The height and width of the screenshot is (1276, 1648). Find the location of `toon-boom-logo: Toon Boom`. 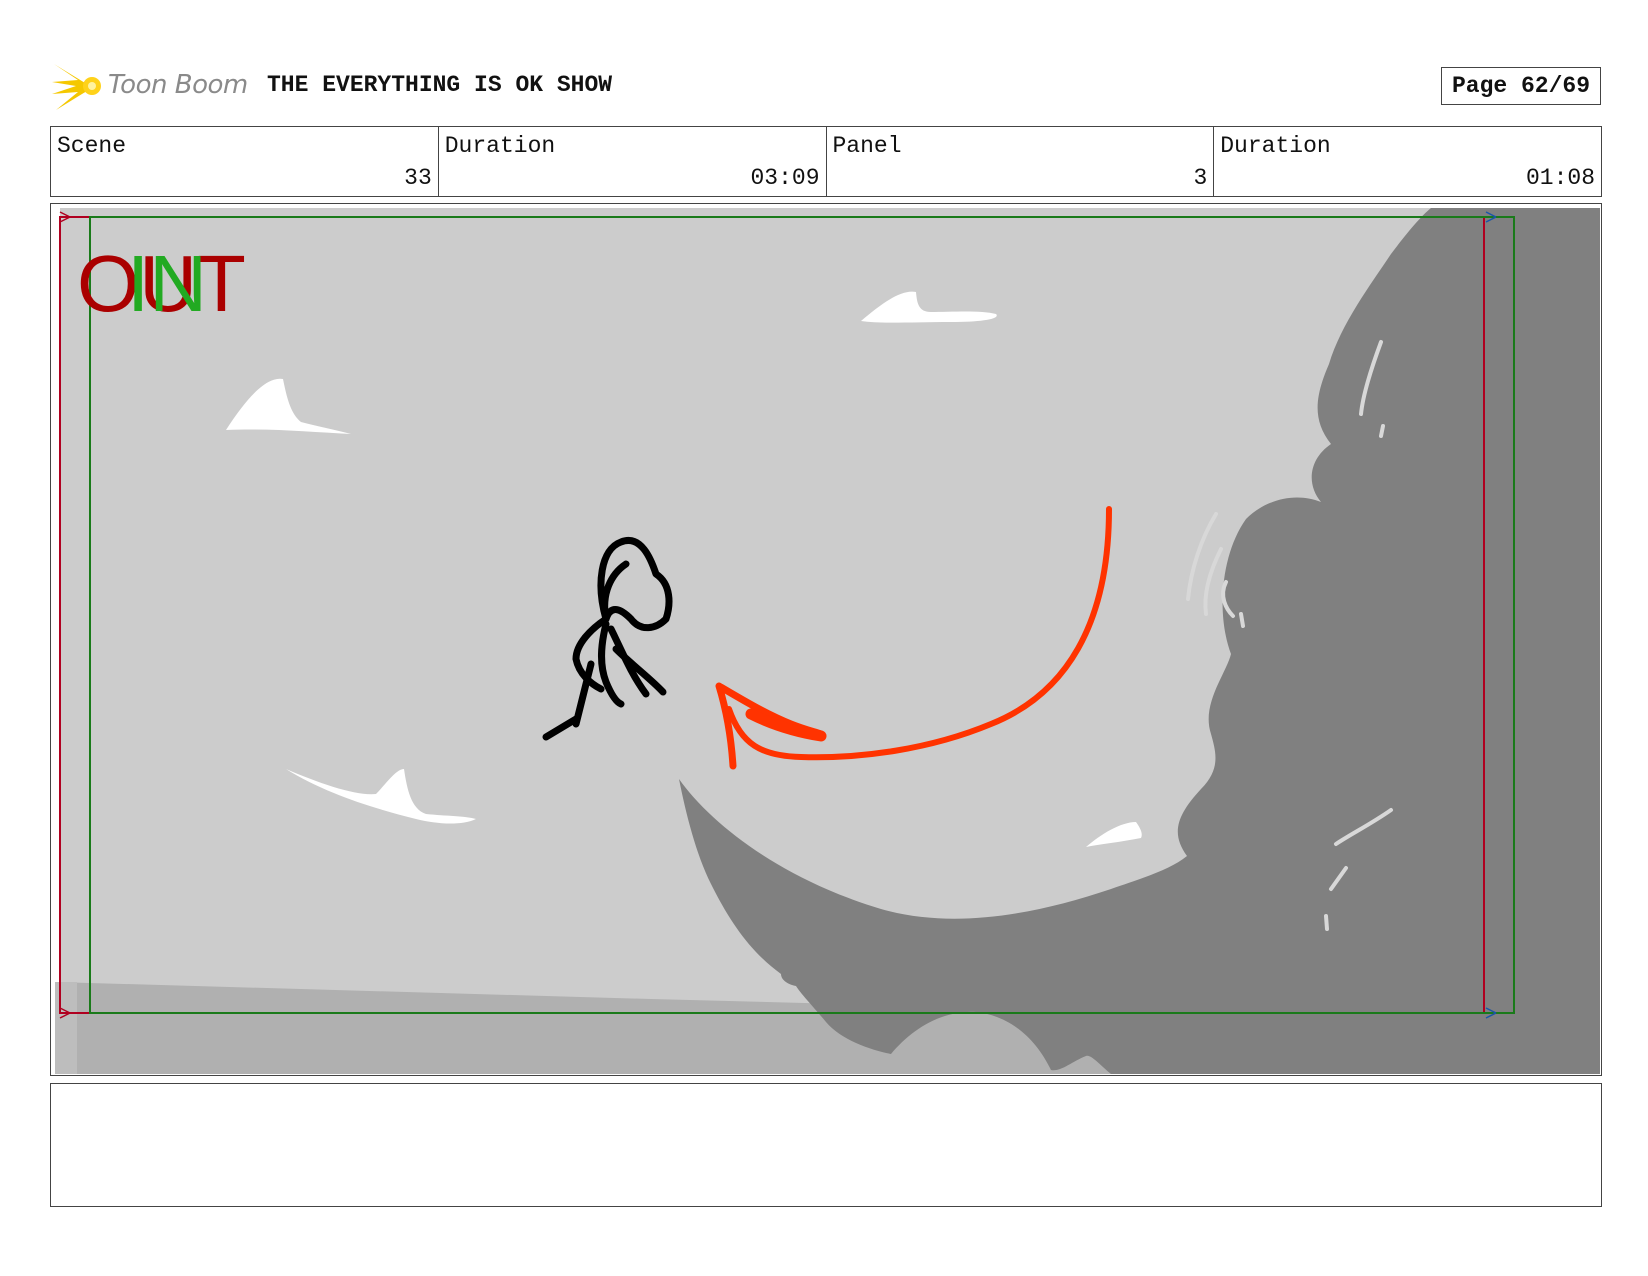

toon-boom-logo: Toon Boom is located at coordinates (152, 86).